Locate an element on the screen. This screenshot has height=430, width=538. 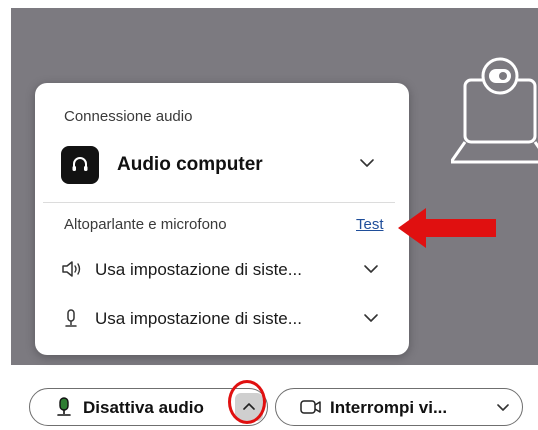
test-audio-link: Test is located at coordinates (370, 224).